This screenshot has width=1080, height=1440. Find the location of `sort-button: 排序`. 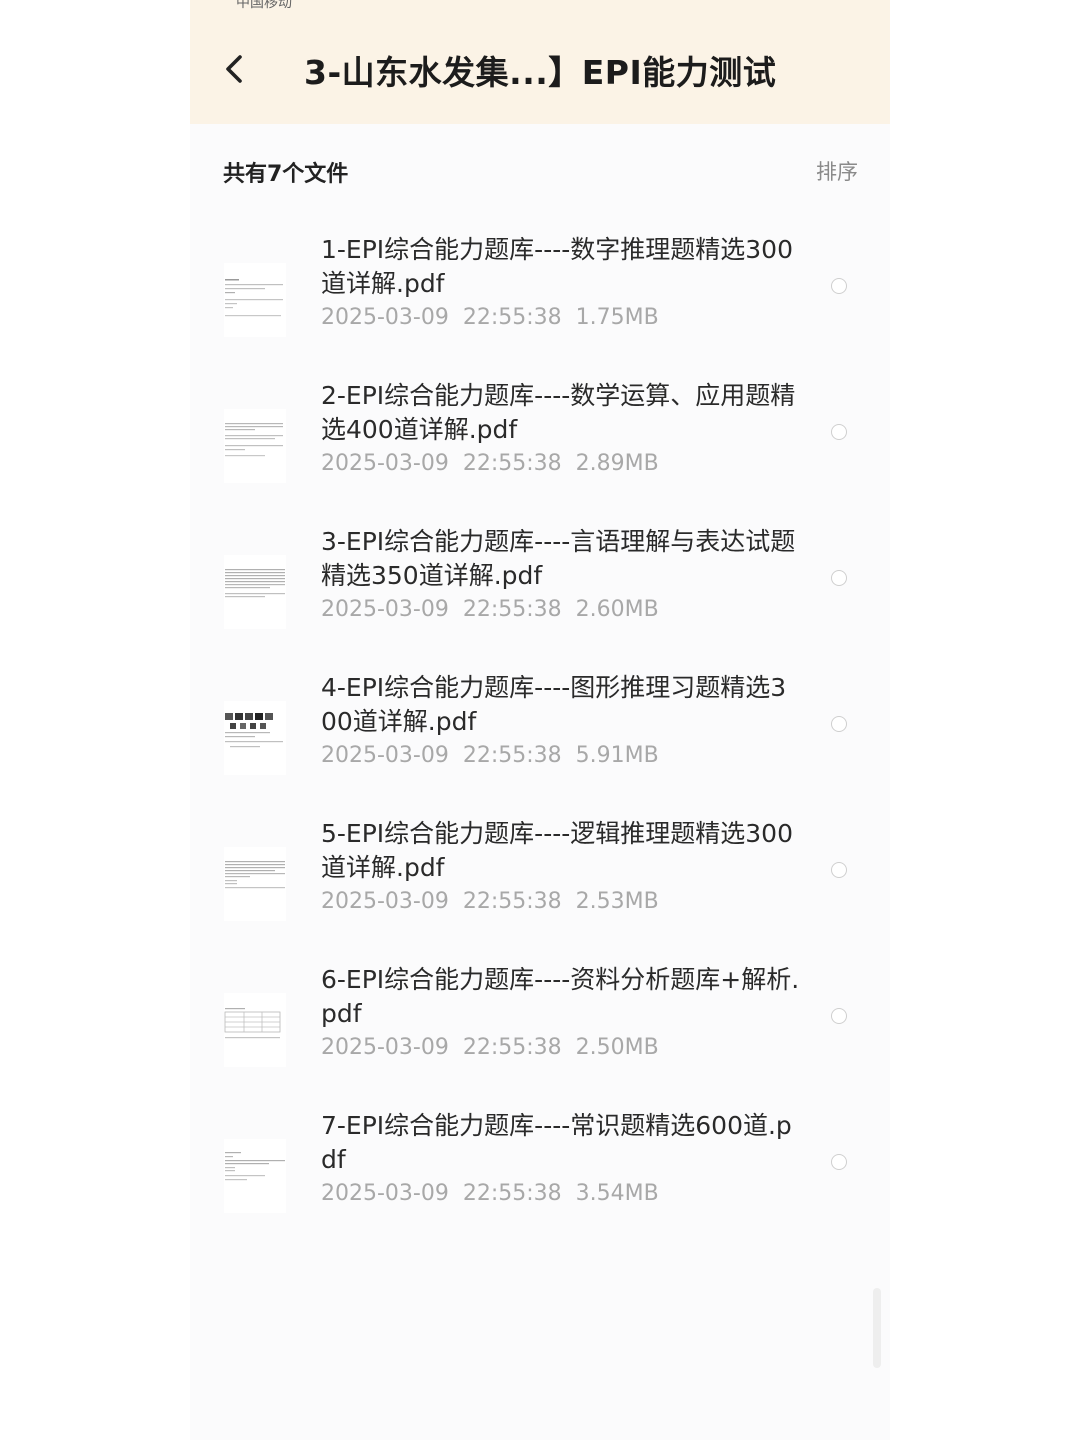

sort-button: 排序 is located at coordinates (837, 171).